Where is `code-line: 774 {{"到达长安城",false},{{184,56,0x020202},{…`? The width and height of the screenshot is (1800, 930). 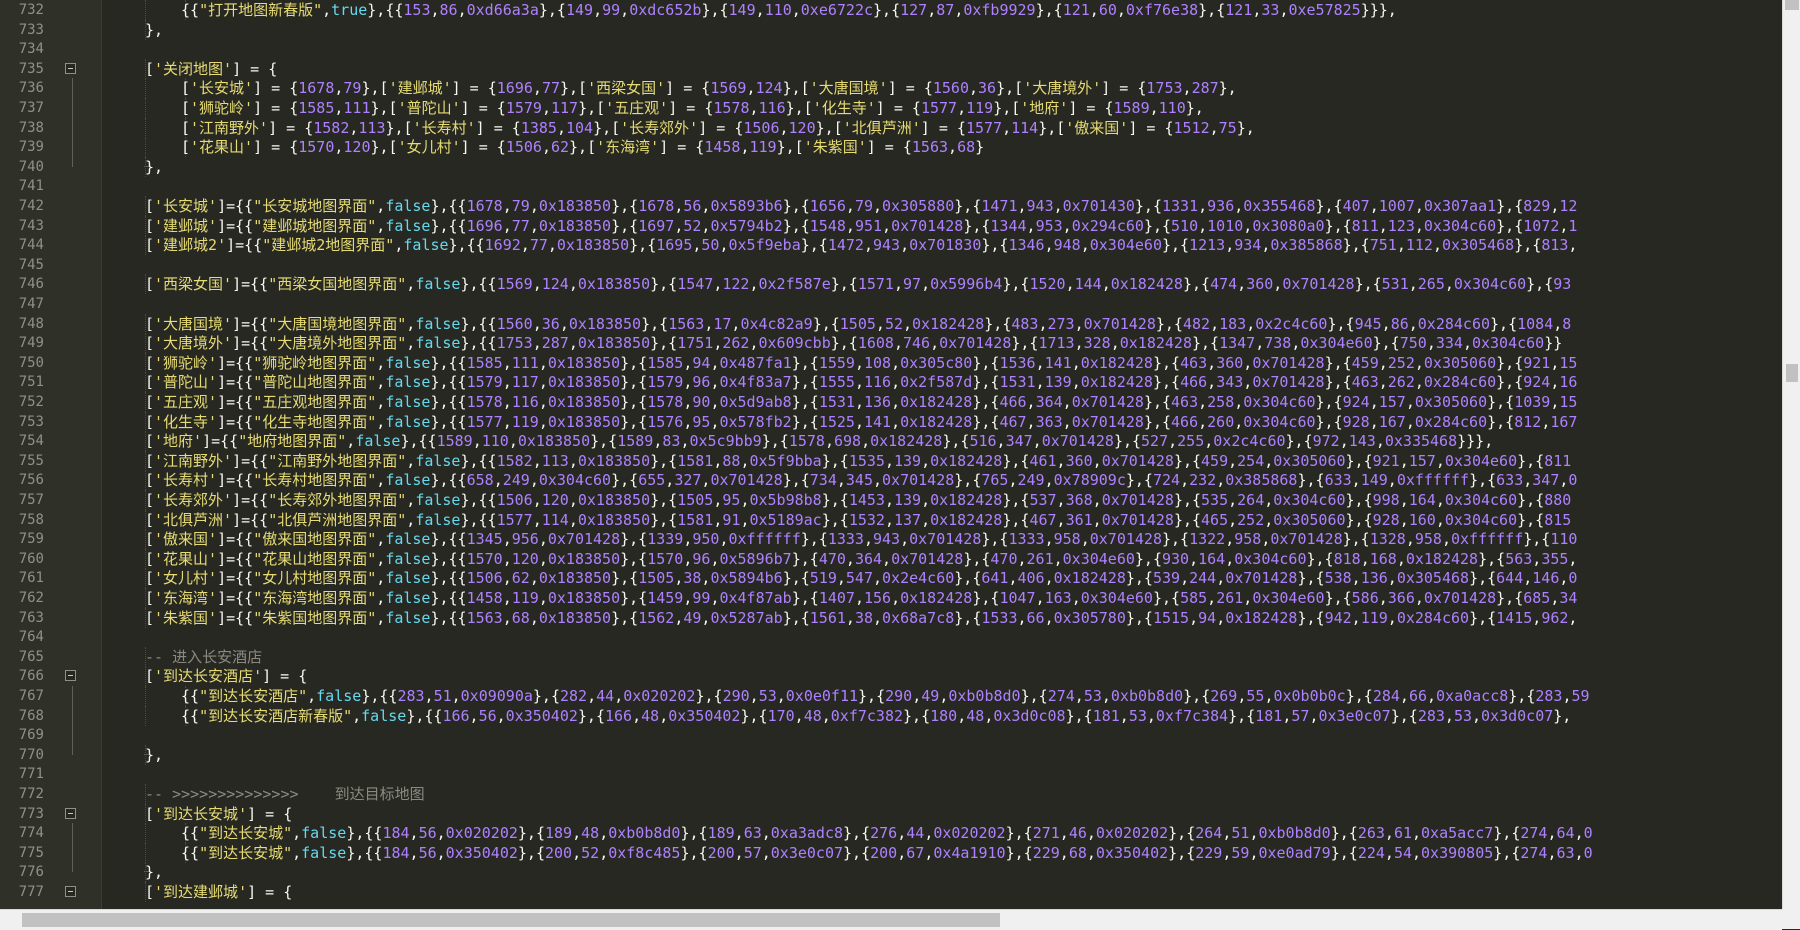
code-line: 774 {{"到达长安城",false},{{184,56,0x020202},{… is located at coordinates (891, 833).